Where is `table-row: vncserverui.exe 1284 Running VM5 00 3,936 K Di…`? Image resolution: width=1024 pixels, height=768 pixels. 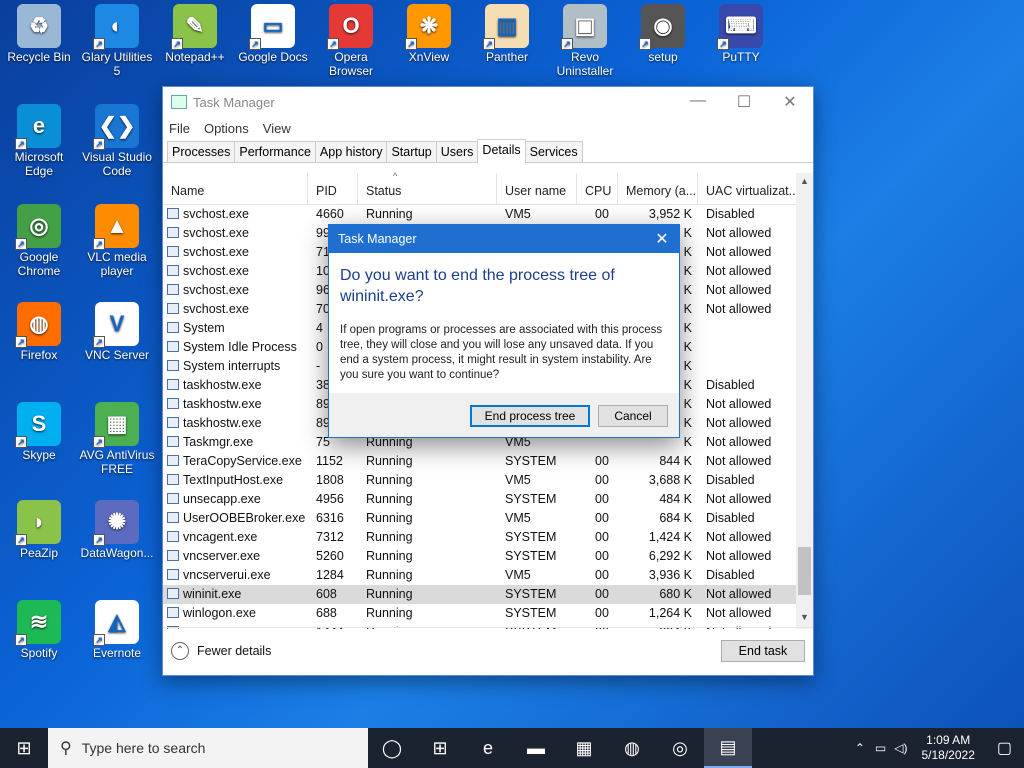 table-row: vncserverui.exe 1284 Running VM5 00 3,936 K Di… is located at coordinates (488, 575).